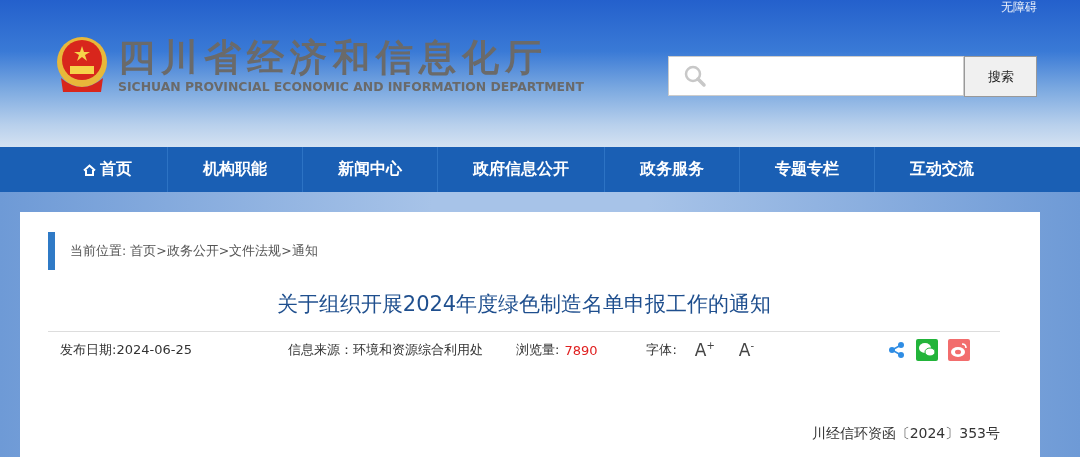 The height and width of the screenshot is (457, 1080). I want to click on chat-bubbles-icon, so click(927, 350).